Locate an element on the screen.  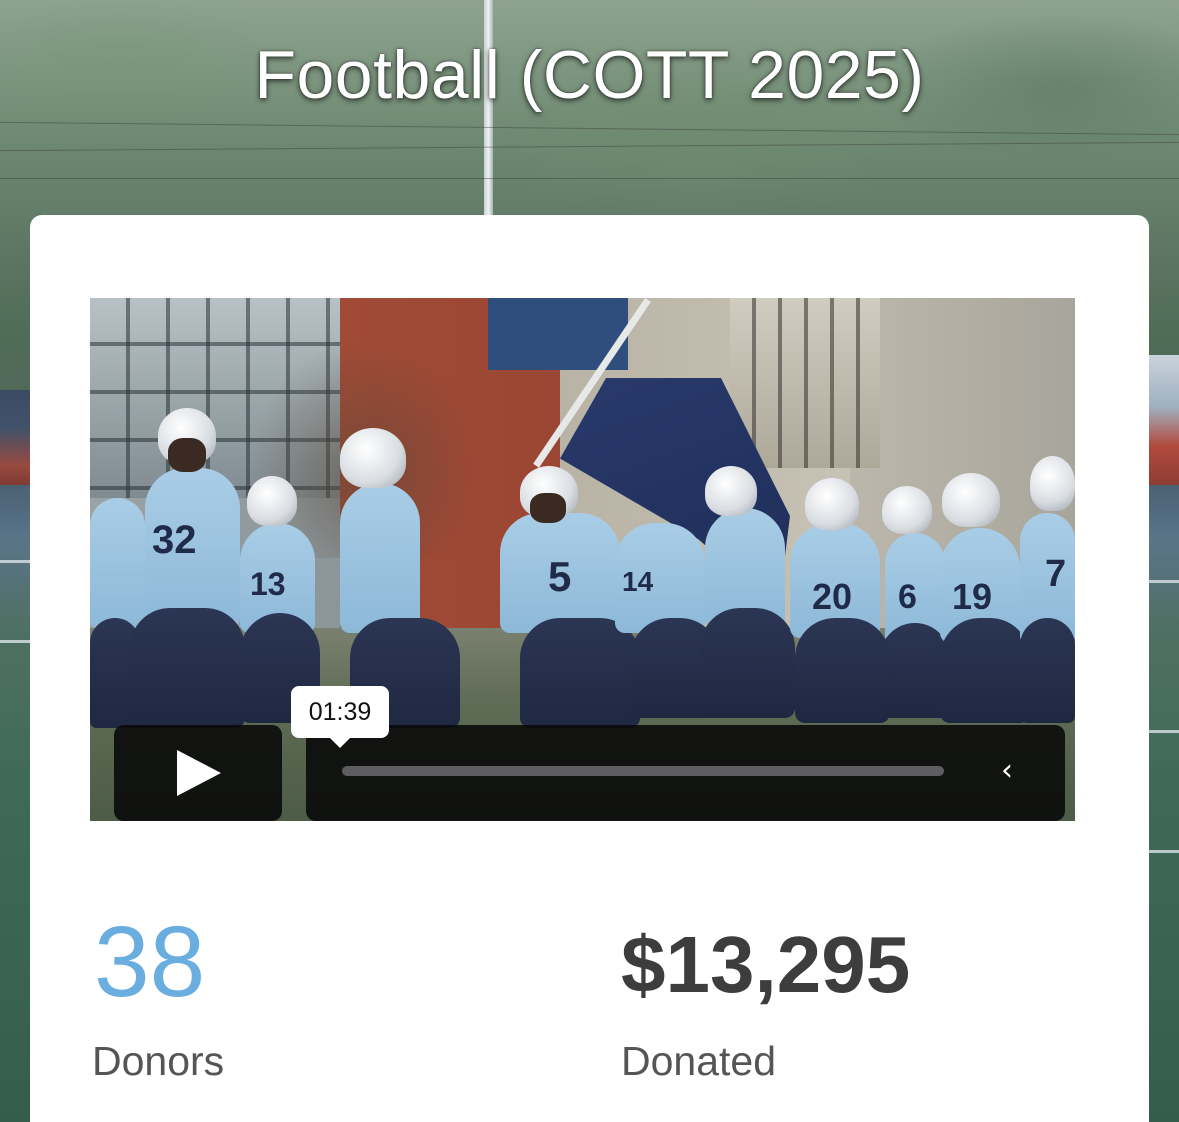
donors-count: 38 is located at coordinates (150, 962).